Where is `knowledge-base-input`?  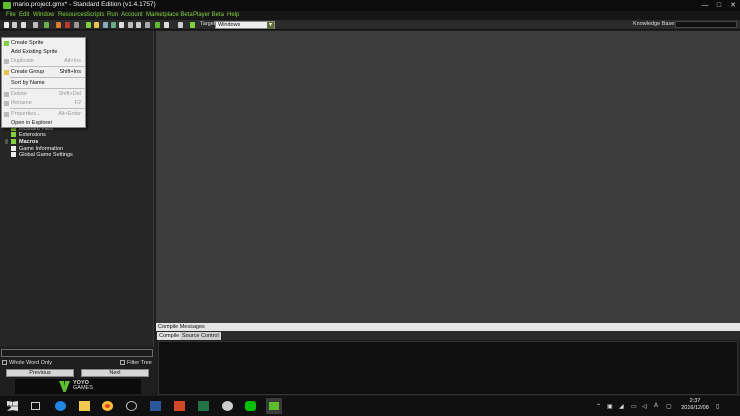 knowledge-base-input is located at coordinates (706, 24).